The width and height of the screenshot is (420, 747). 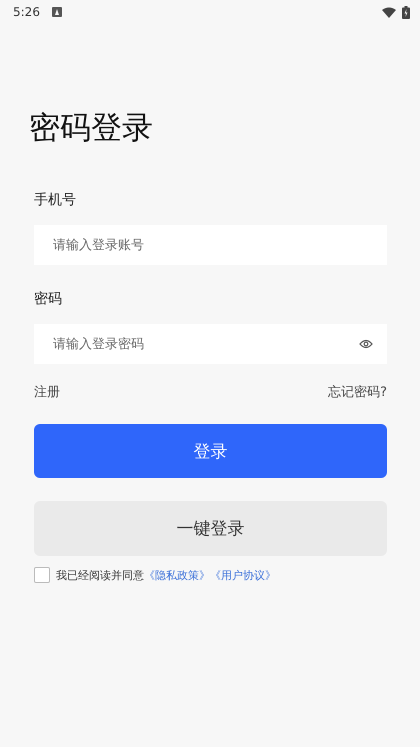 I want to click on agreement-link: 《隐私政策》, so click(x=177, y=575).